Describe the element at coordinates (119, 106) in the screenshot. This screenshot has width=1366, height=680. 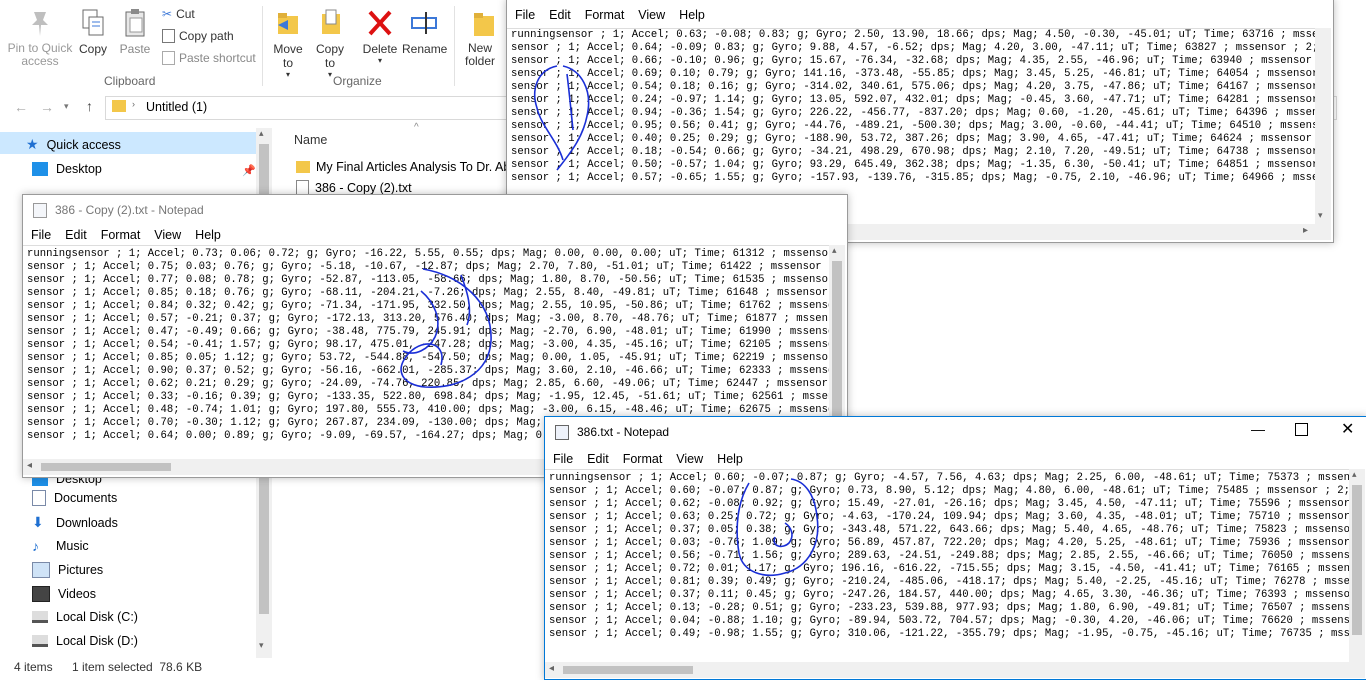
I see `folder-icon` at that location.